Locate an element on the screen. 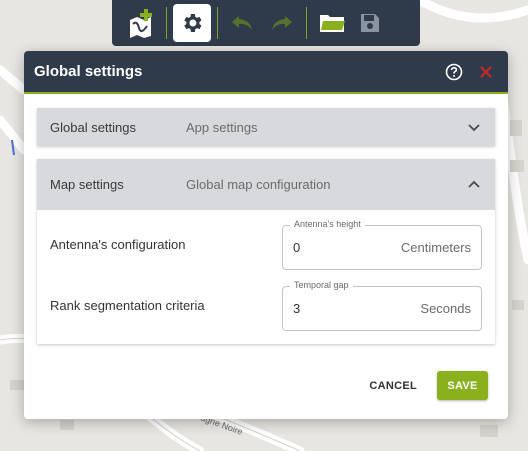 The image size is (528, 451). redo-button is located at coordinates (281, 23).